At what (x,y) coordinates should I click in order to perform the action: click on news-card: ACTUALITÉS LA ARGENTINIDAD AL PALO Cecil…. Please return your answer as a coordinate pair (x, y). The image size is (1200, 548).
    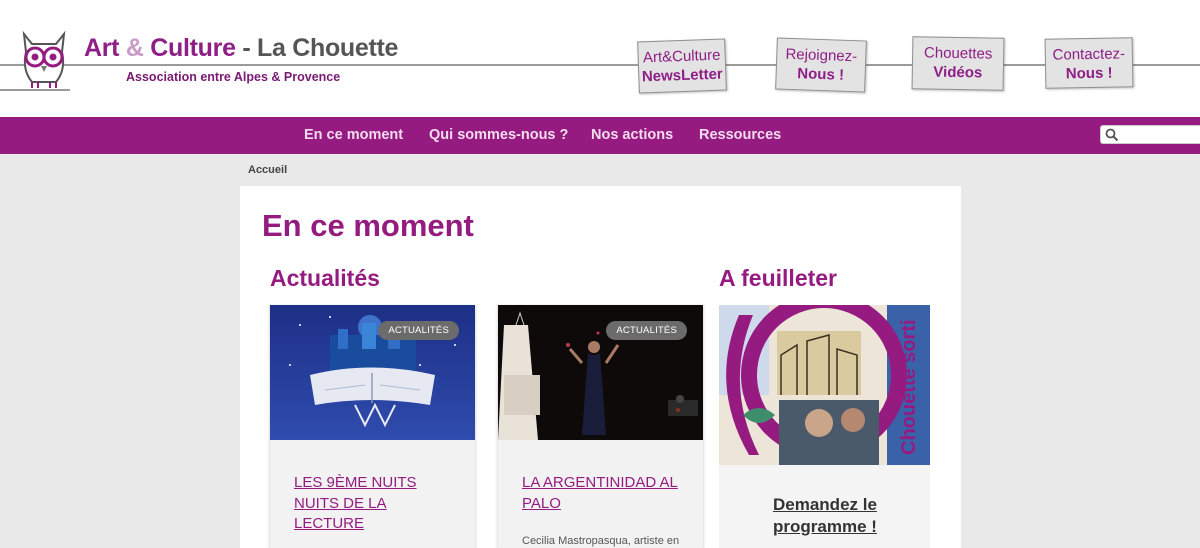
    Looking at the image, I should click on (600, 426).